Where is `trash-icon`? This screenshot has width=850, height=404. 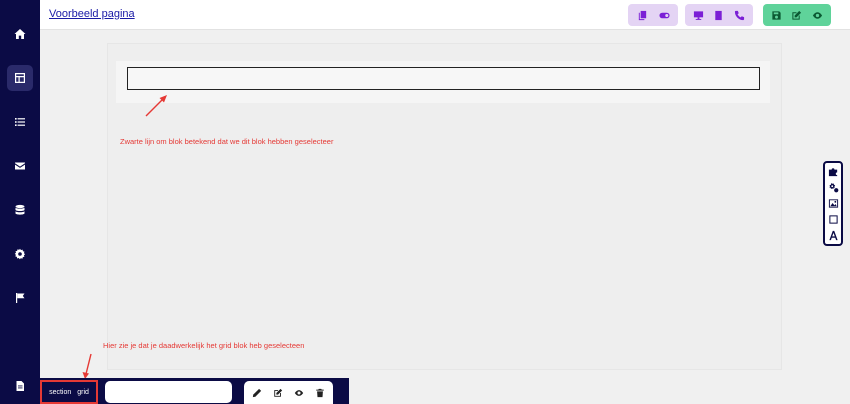 trash-icon is located at coordinates (319, 392).